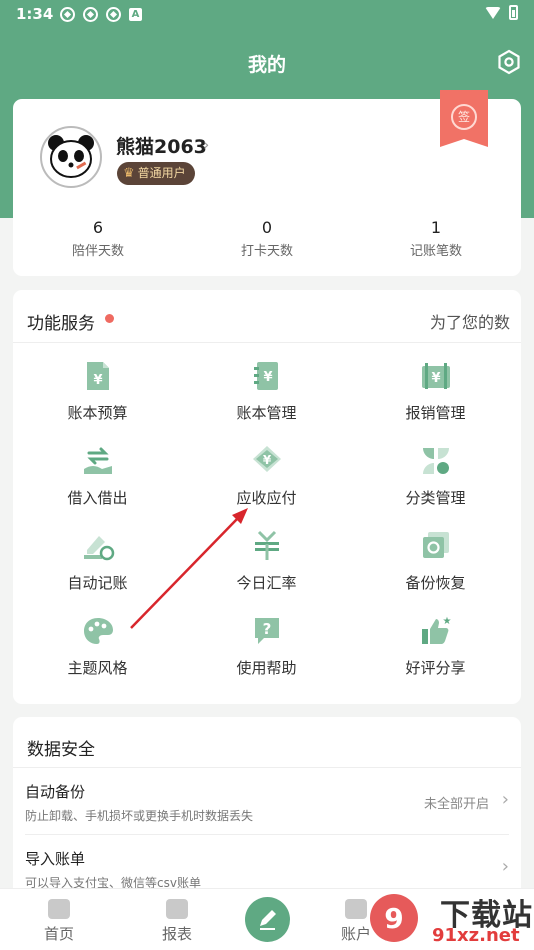  Describe the element at coordinates (436, 630) in the screenshot. I see `thumbs-up-icon: ★` at that location.